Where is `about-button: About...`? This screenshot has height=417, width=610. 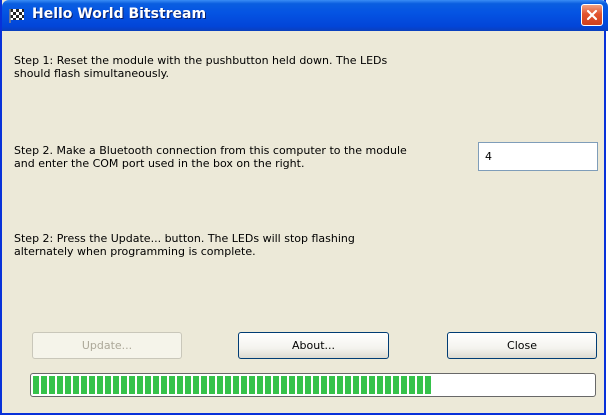
about-button: About... is located at coordinates (313, 345).